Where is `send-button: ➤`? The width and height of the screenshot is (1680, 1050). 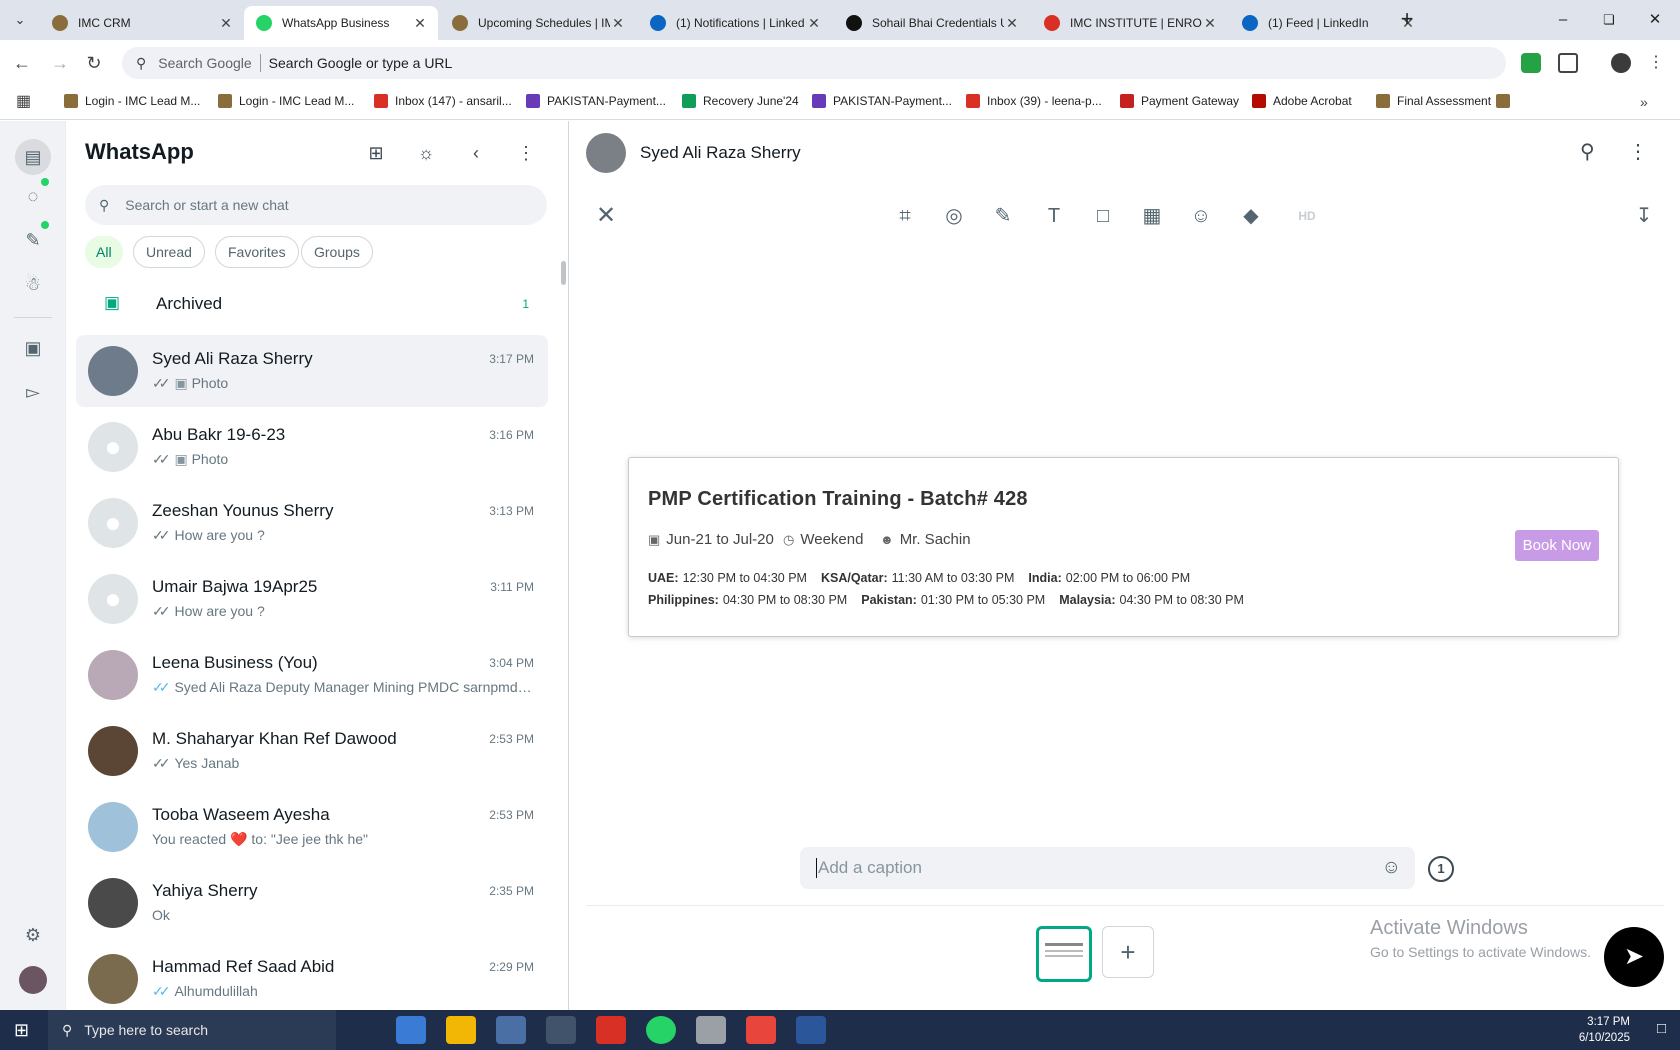
send-button: ➤ is located at coordinates (1634, 957).